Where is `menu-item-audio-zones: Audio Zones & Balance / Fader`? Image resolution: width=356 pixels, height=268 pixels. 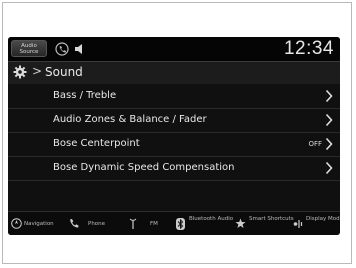
menu-item-audio-zones: Audio Zones & Balance / Fader is located at coordinates (174, 121).